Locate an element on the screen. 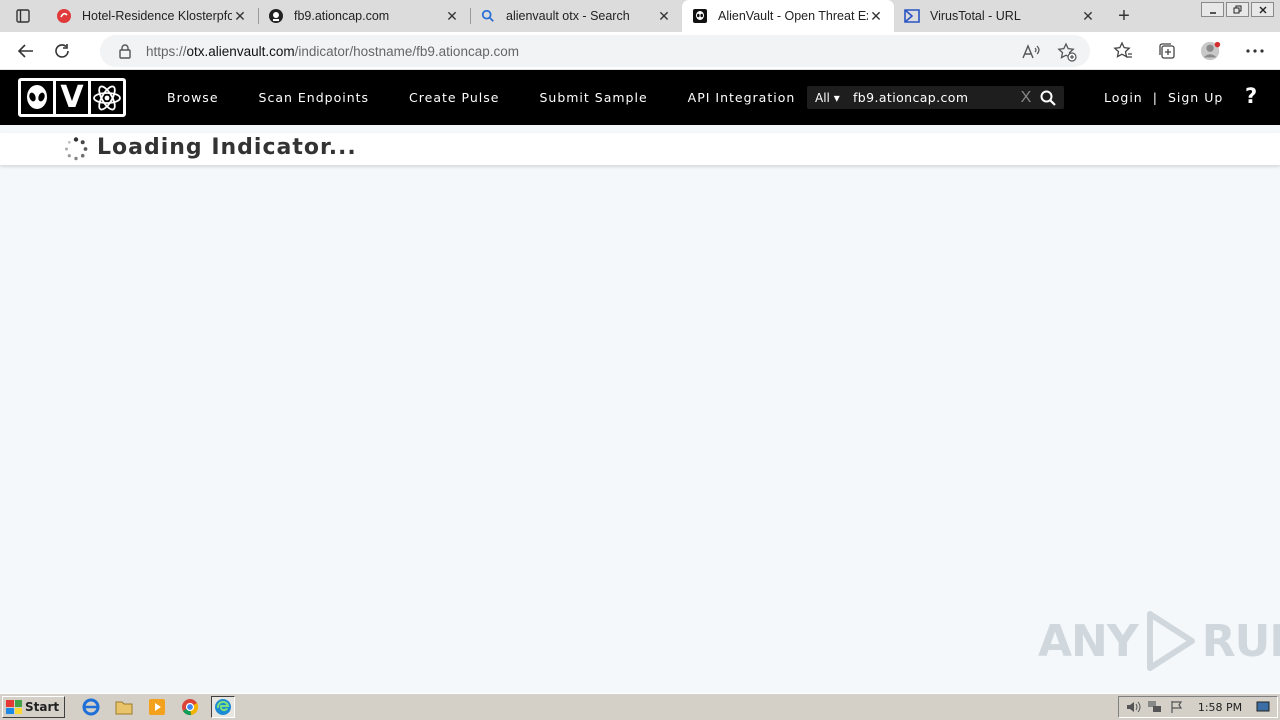 This screenshot has width=1280, height=720. search-submit-button is located at coordinates (1048, 98).